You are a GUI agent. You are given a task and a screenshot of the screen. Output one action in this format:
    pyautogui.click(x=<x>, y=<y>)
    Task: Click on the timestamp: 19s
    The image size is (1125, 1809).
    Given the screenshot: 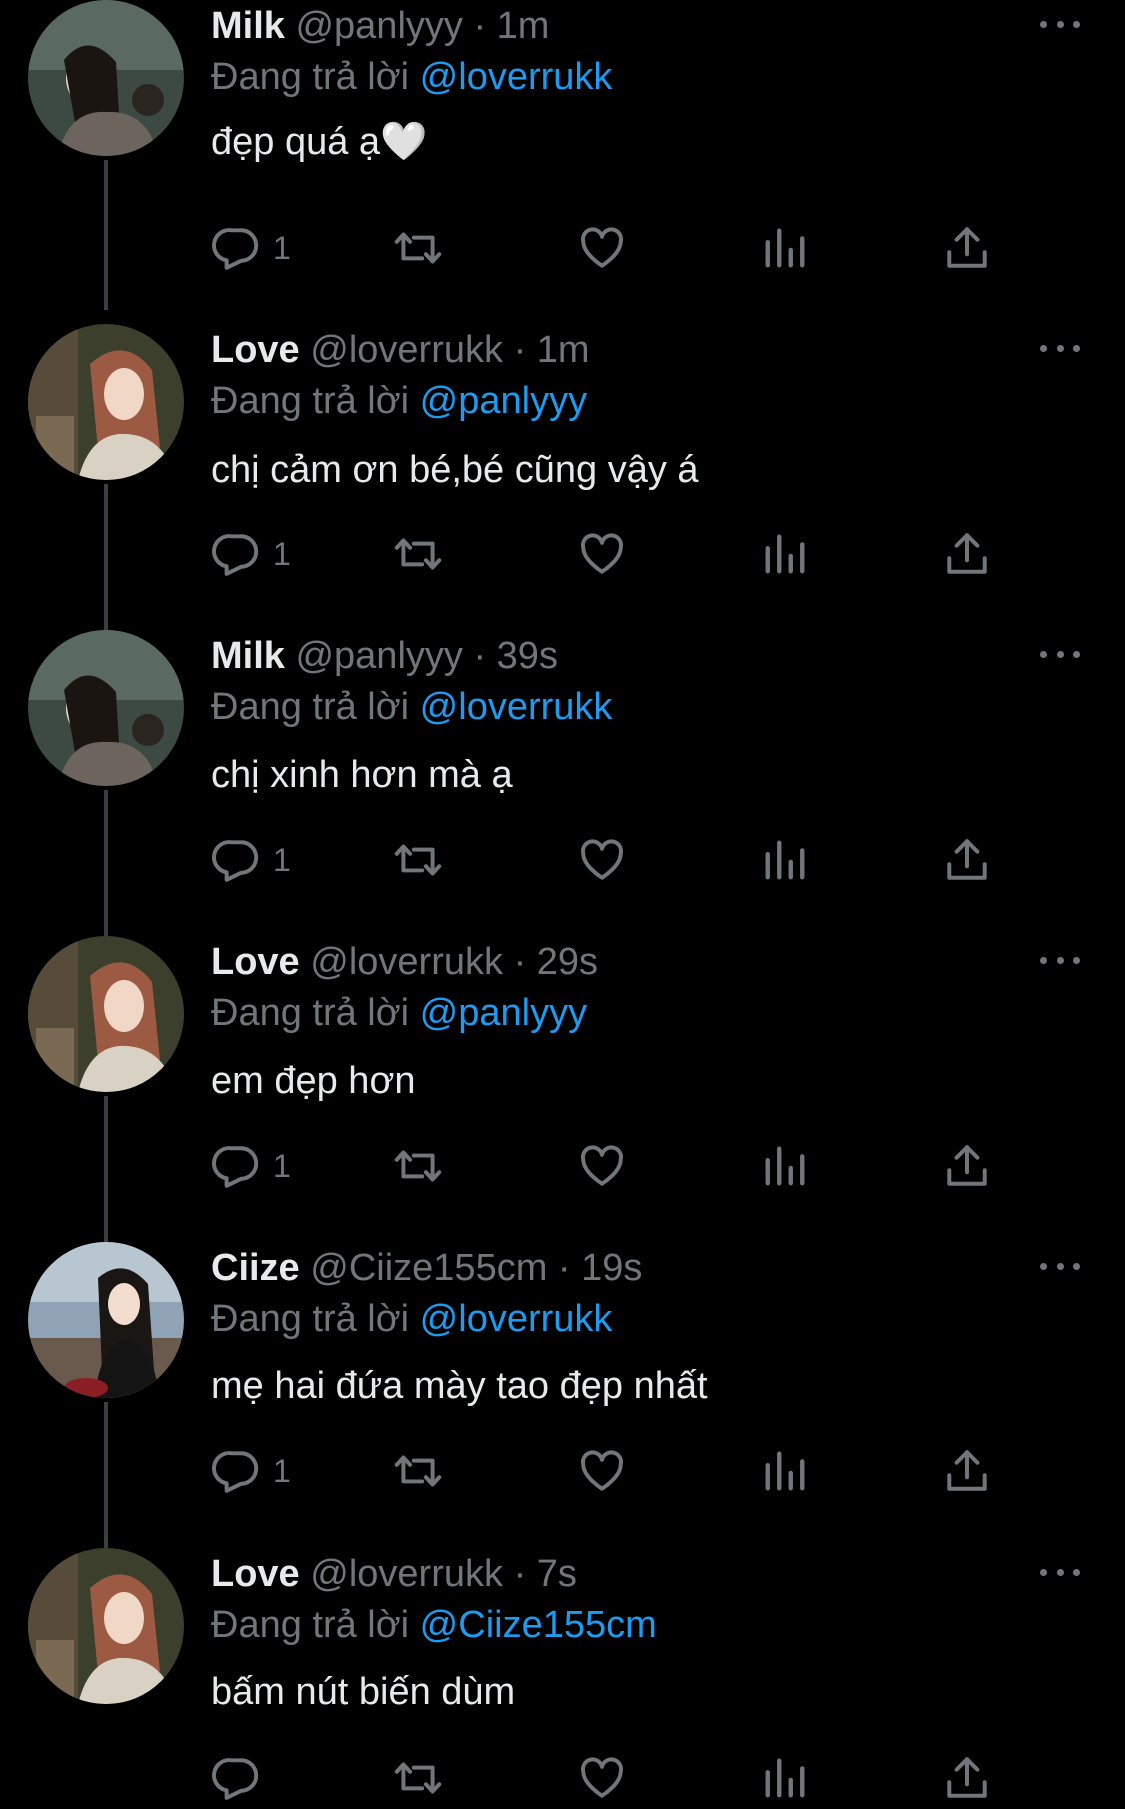 What is the action you would take?
    pyautogui.click(x=611, y=1268)
    